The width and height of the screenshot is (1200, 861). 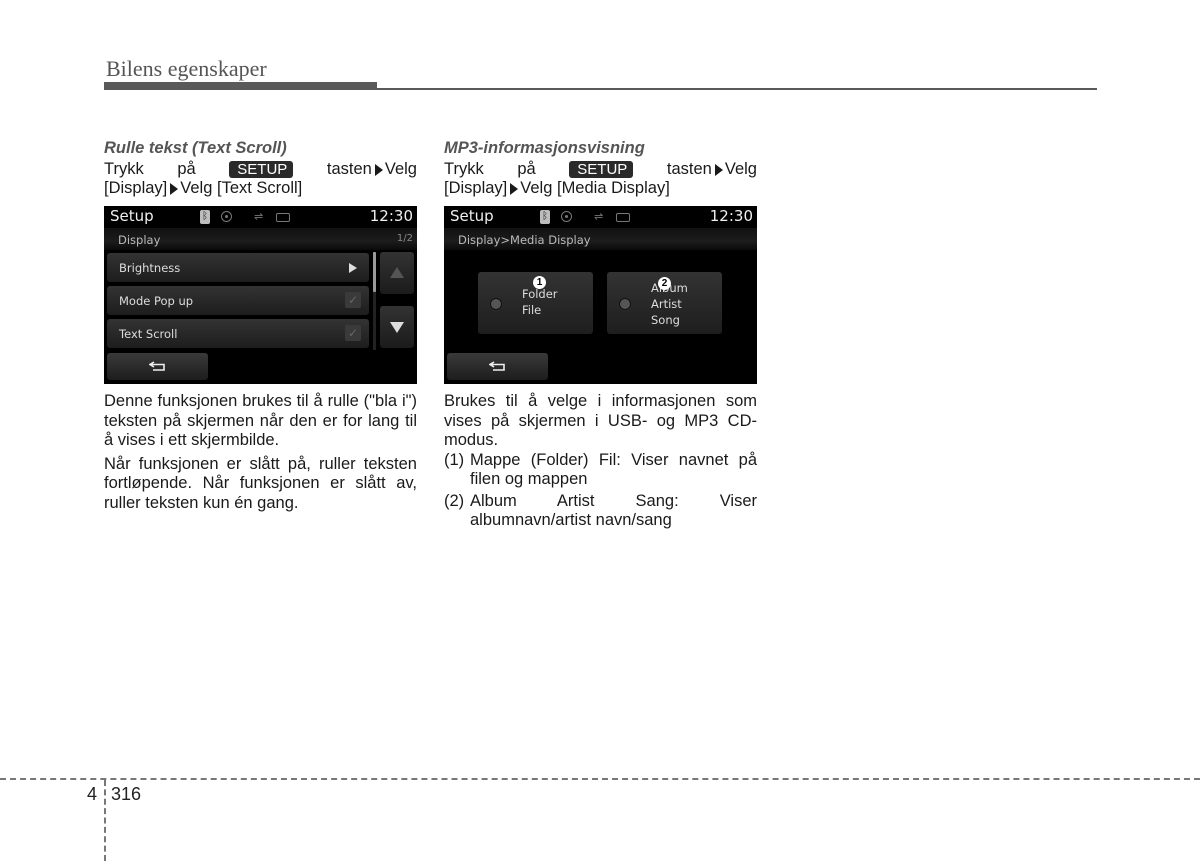 I want to click on scroll-up-button, so click(x=397, y=273).